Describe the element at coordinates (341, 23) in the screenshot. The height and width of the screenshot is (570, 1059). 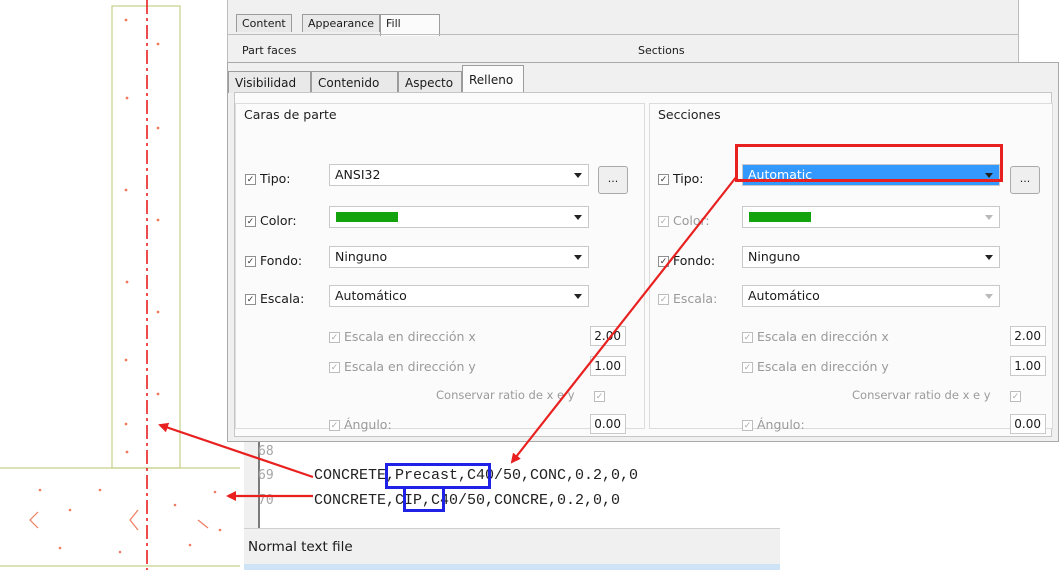
I see `tab-appearance: Appearance` at that location.